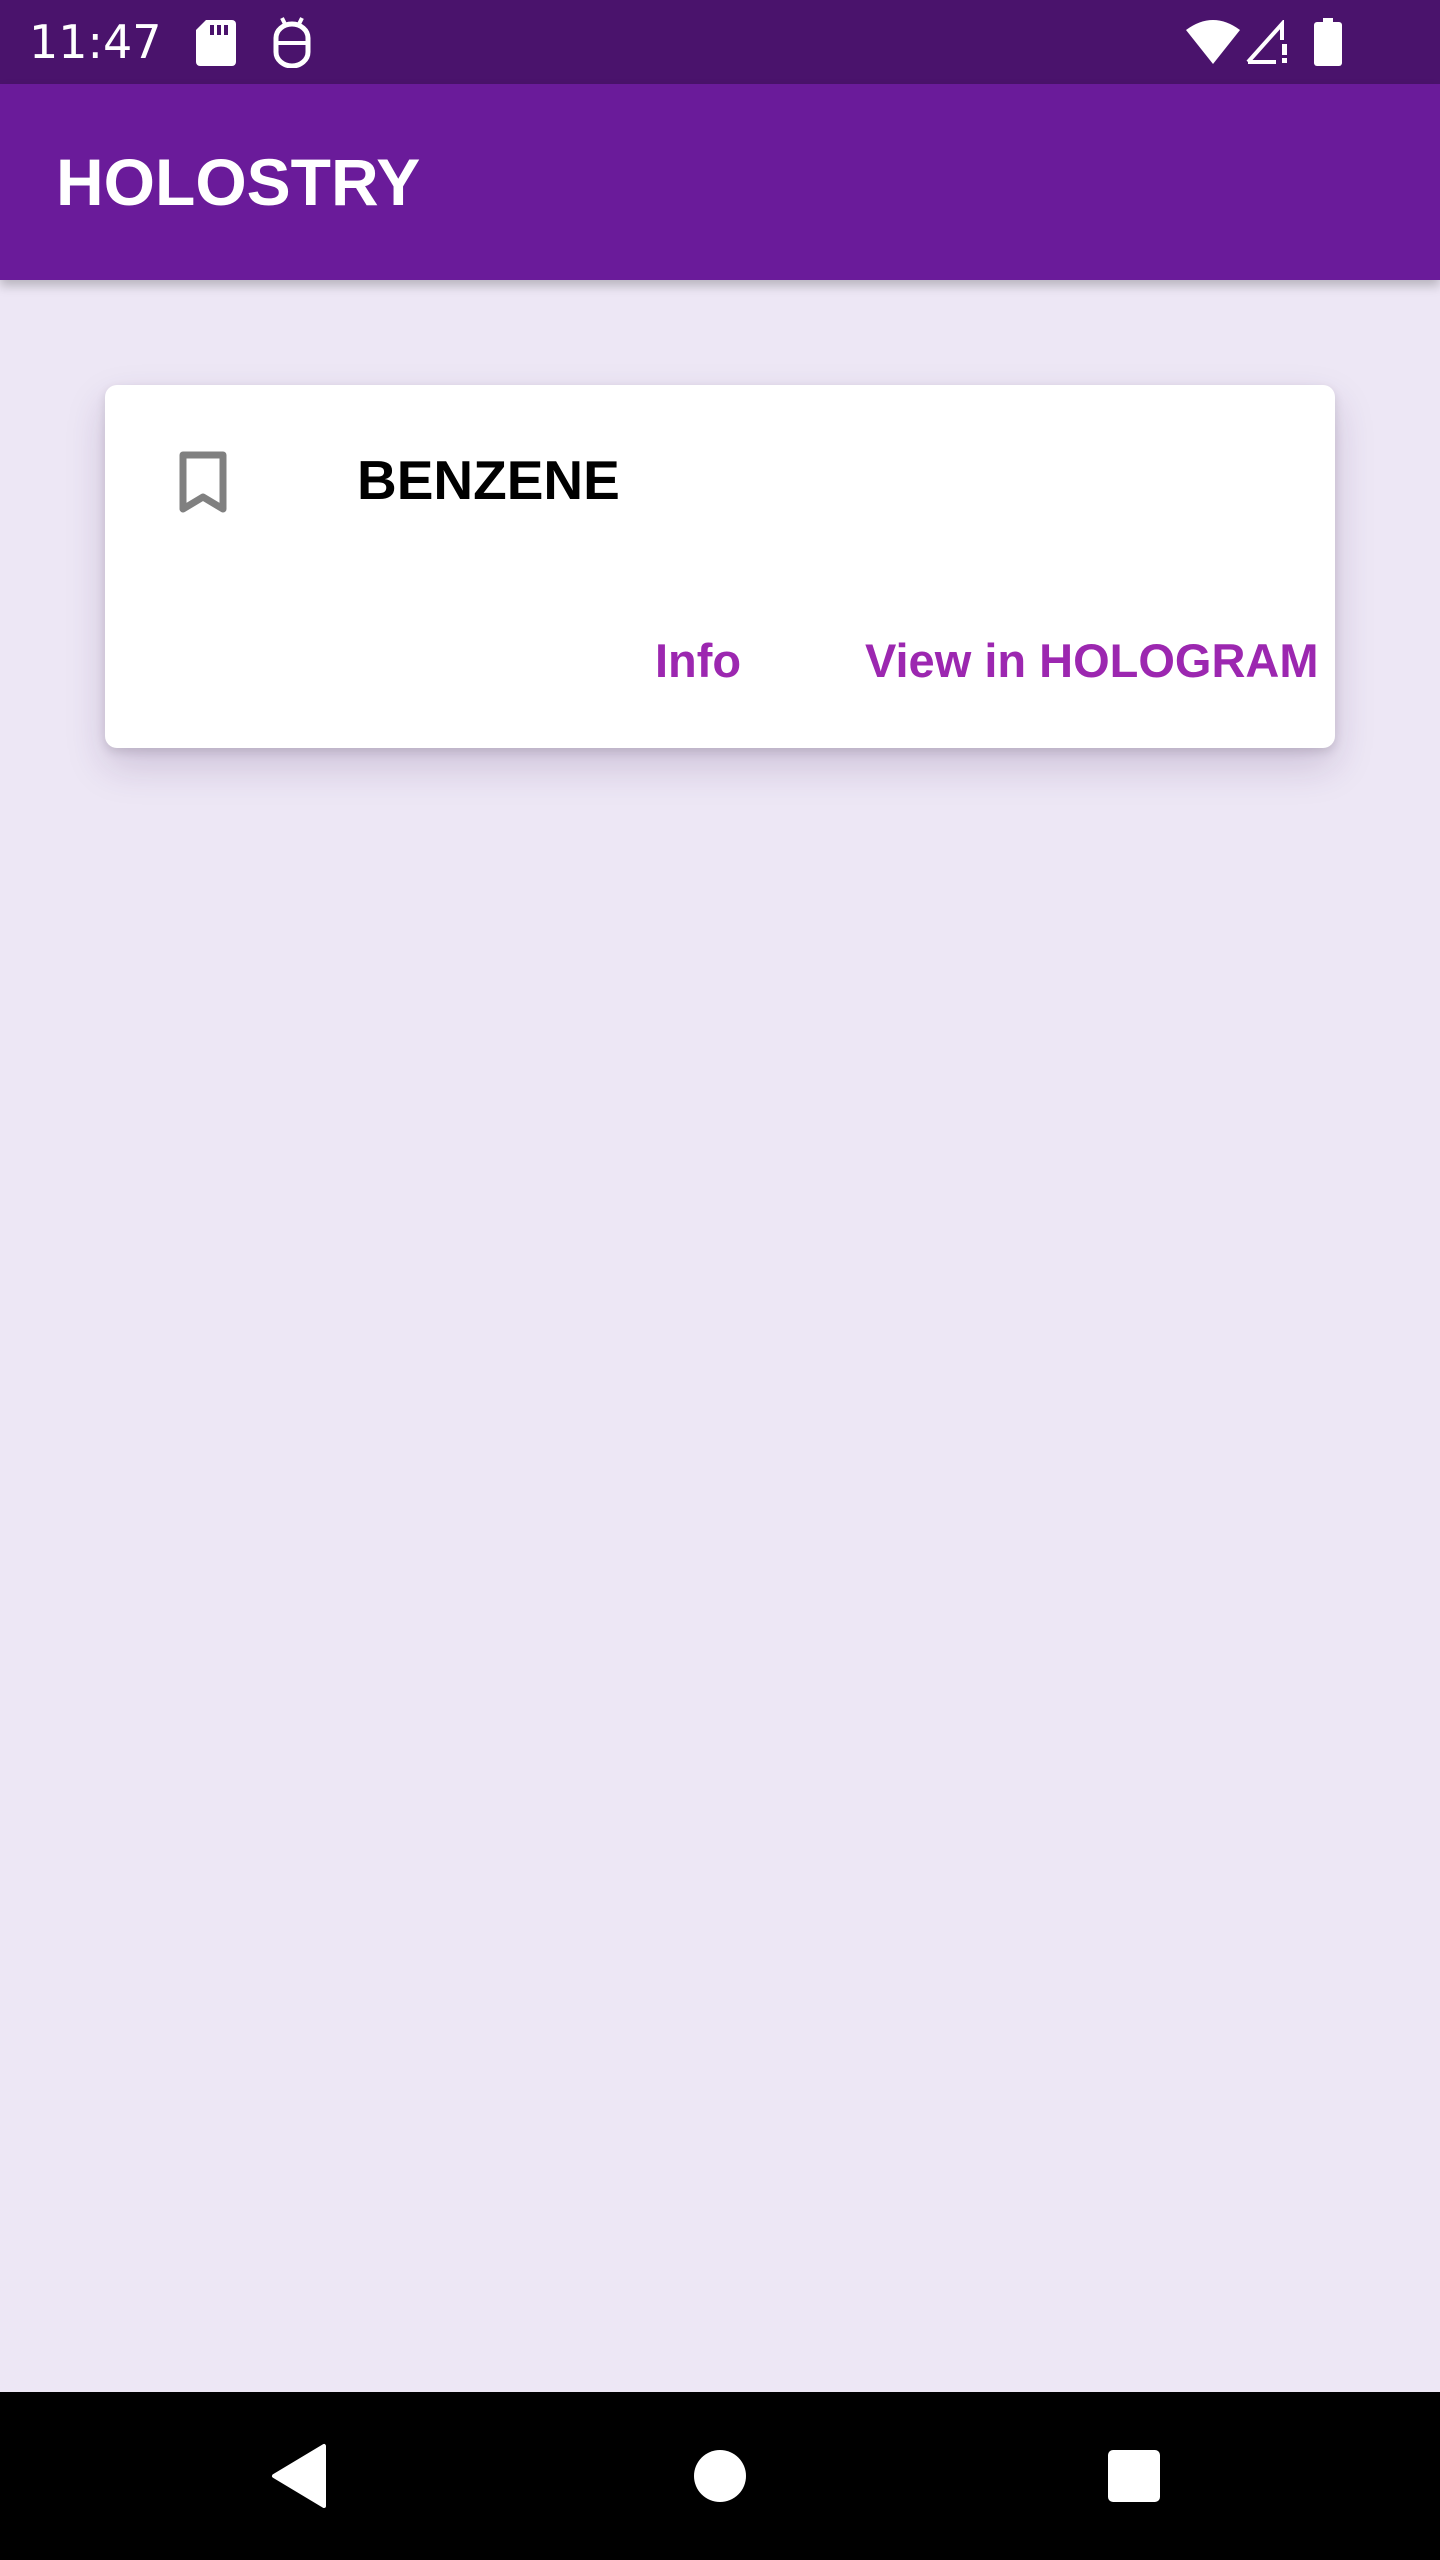 This screenshot has height=2560, width=1440. What do you see at coordinates (488, 480) in the screenshot?
I see `molecule-title: BENZENE` at bounding box center [488, 480].